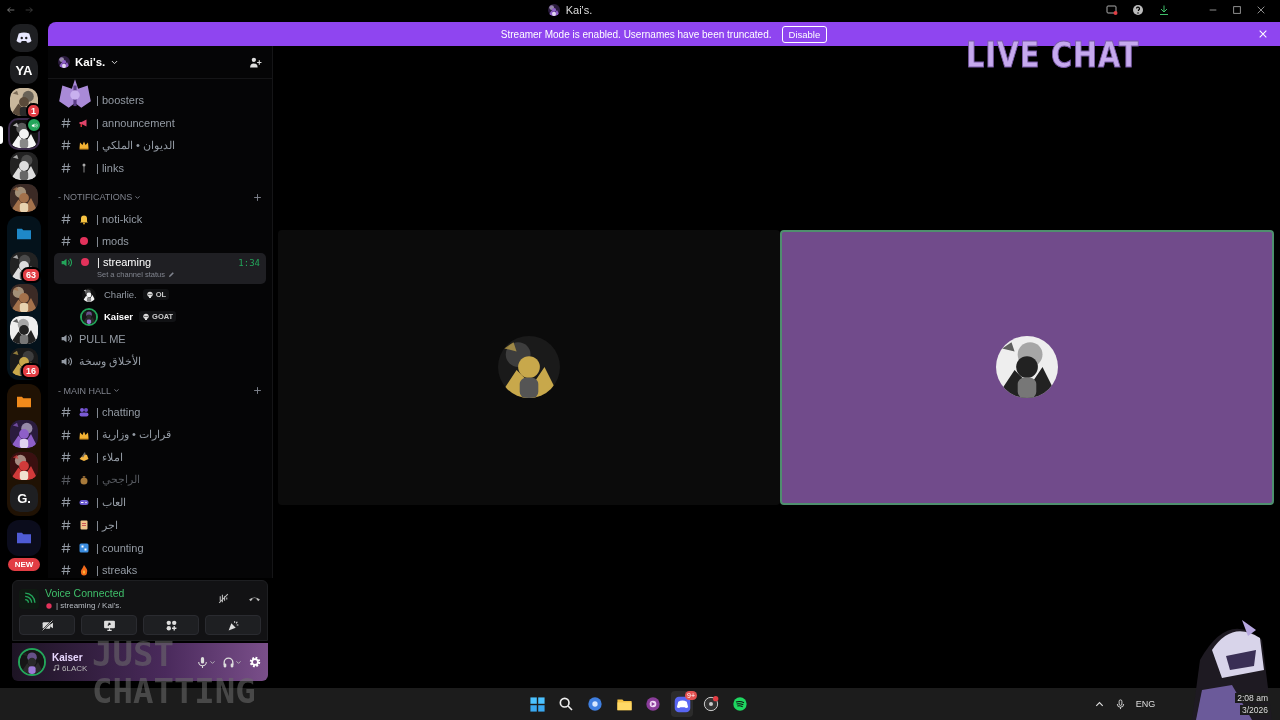  What do you see at coordinates (1138, 10) in the screenshot?
I see `help-icon` at bounding box center [1138, 10].